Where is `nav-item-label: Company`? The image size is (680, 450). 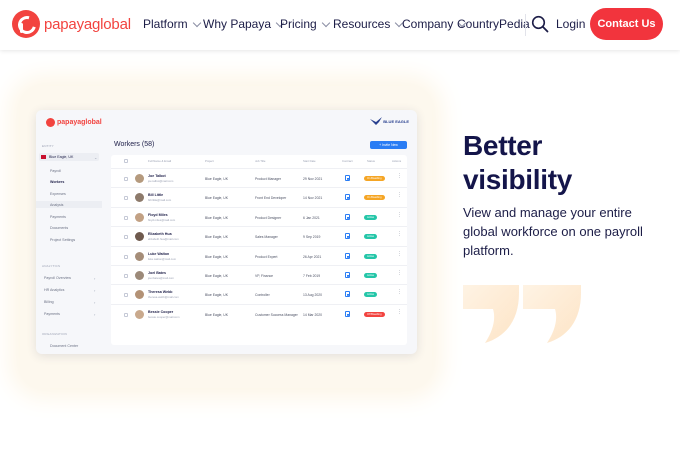 nav-item-label: Company is located at coordinates (428, 24).